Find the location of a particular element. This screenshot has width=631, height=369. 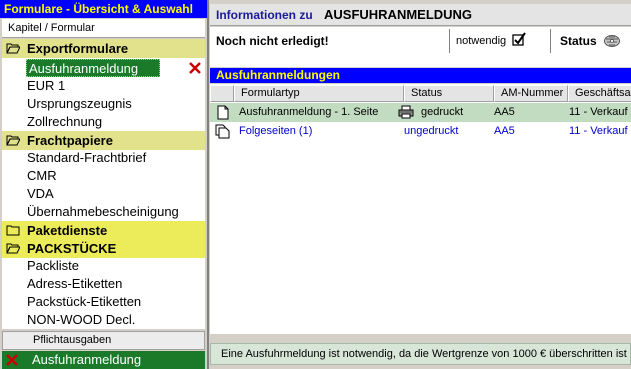

tree-item-standard-frachtbrief: Standard-Frachtbrief is located at coordinates (86, 158).